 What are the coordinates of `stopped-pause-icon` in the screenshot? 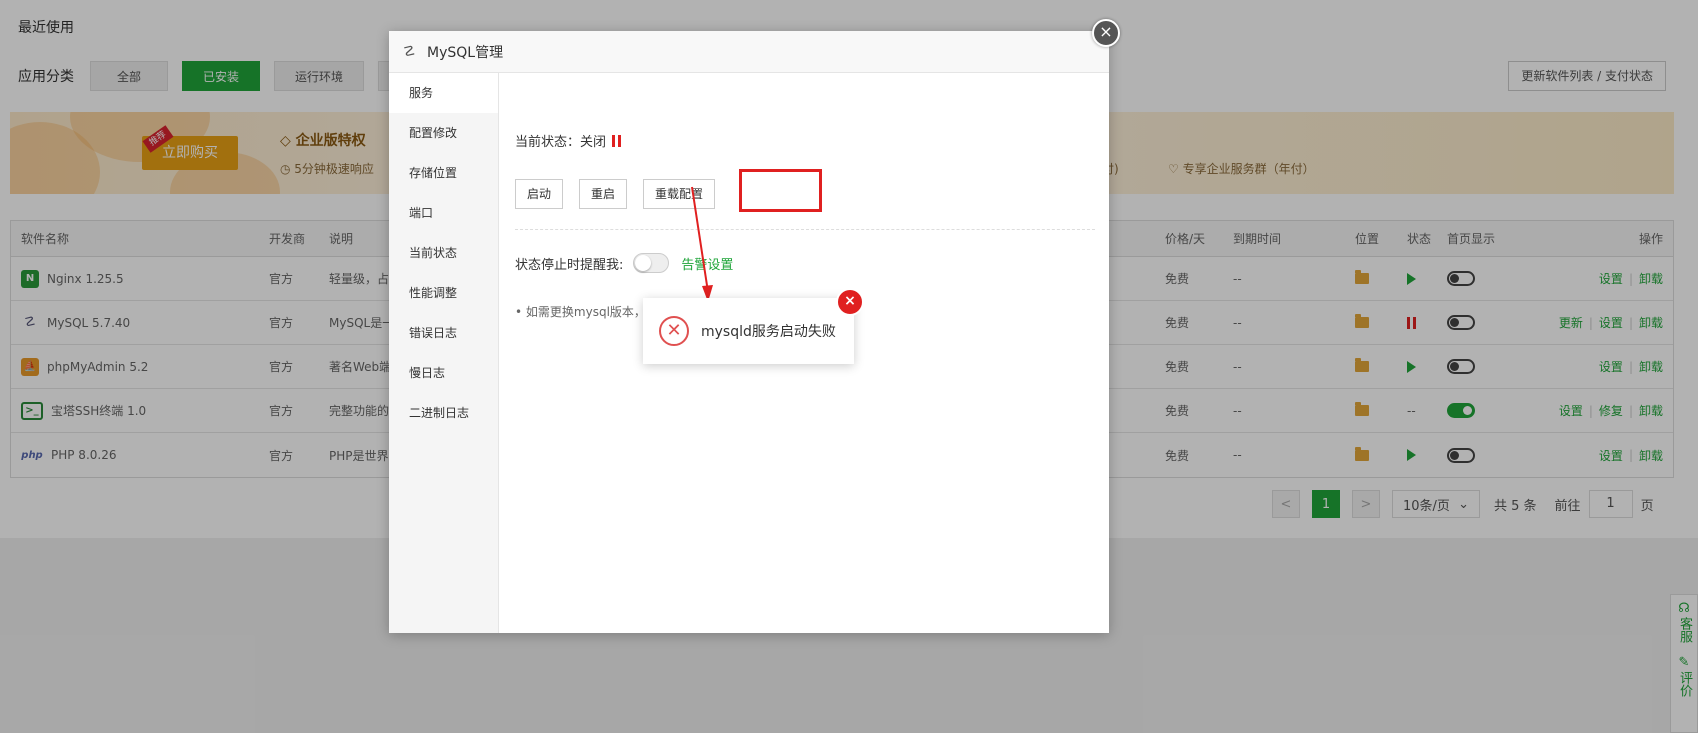 It's located at (617, 140).